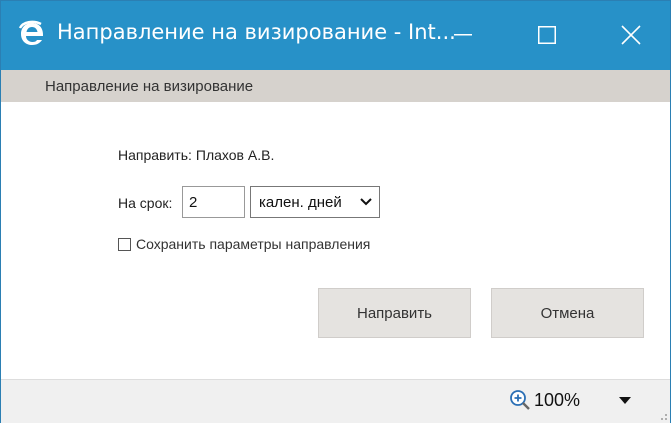 The image size is (671, 423). Describe the element at coordinates (155, 155) in the screenshot. I see `direct-to-label: Направить:` at that location.